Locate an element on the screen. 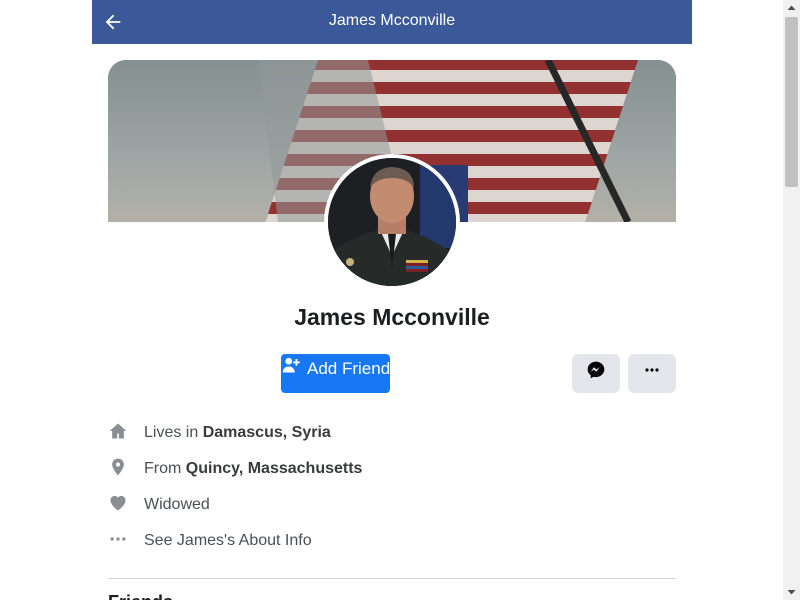 Image resolution: width=800 pixels, height=600 pixels. add-friend-button: Add Friend is located at coordinates (335, 373).